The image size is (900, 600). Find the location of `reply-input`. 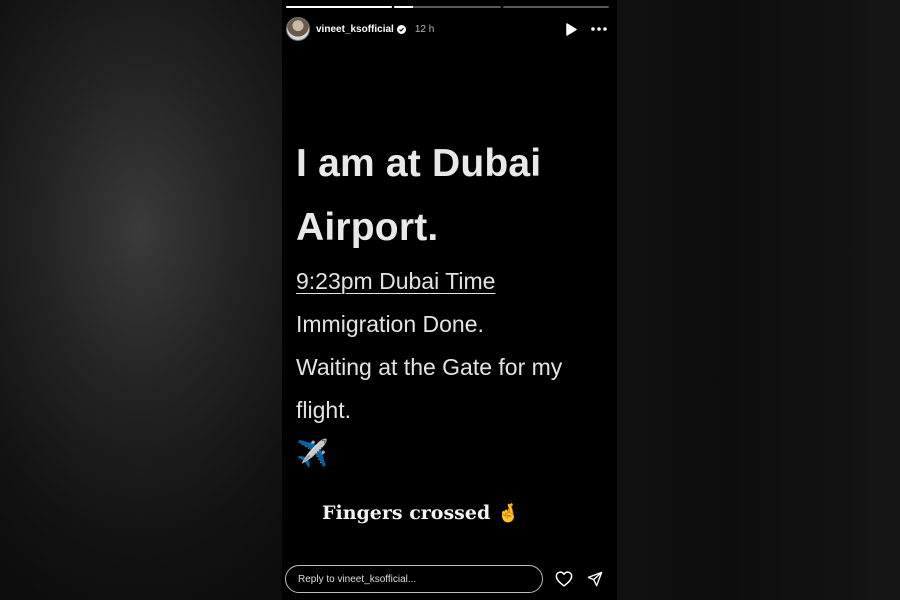

reply-input is located at coordinates (414, 579).